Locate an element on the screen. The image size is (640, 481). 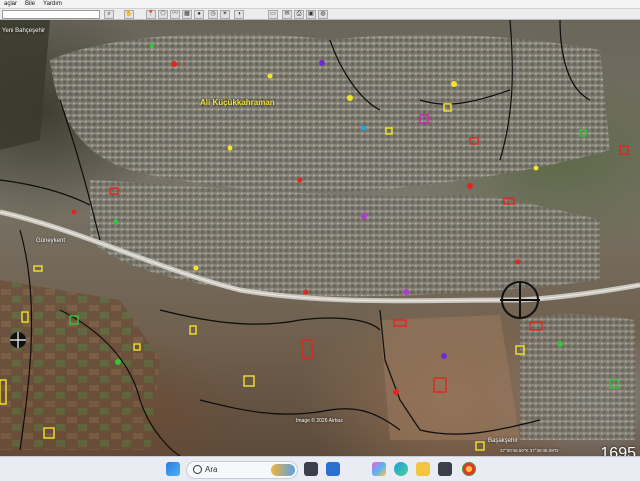
path-icon: 〰 is located at coordinates (175, 14).